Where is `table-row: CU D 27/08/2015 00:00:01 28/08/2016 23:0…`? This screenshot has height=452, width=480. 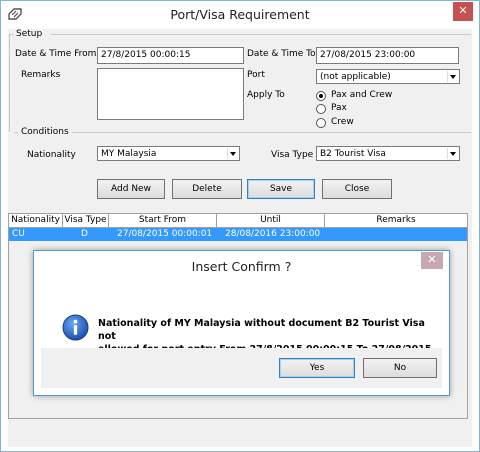 table-row: CU D 27/08/2015 00:00:01 28/08/2016 23:0… is located at coordinates (238, 234).